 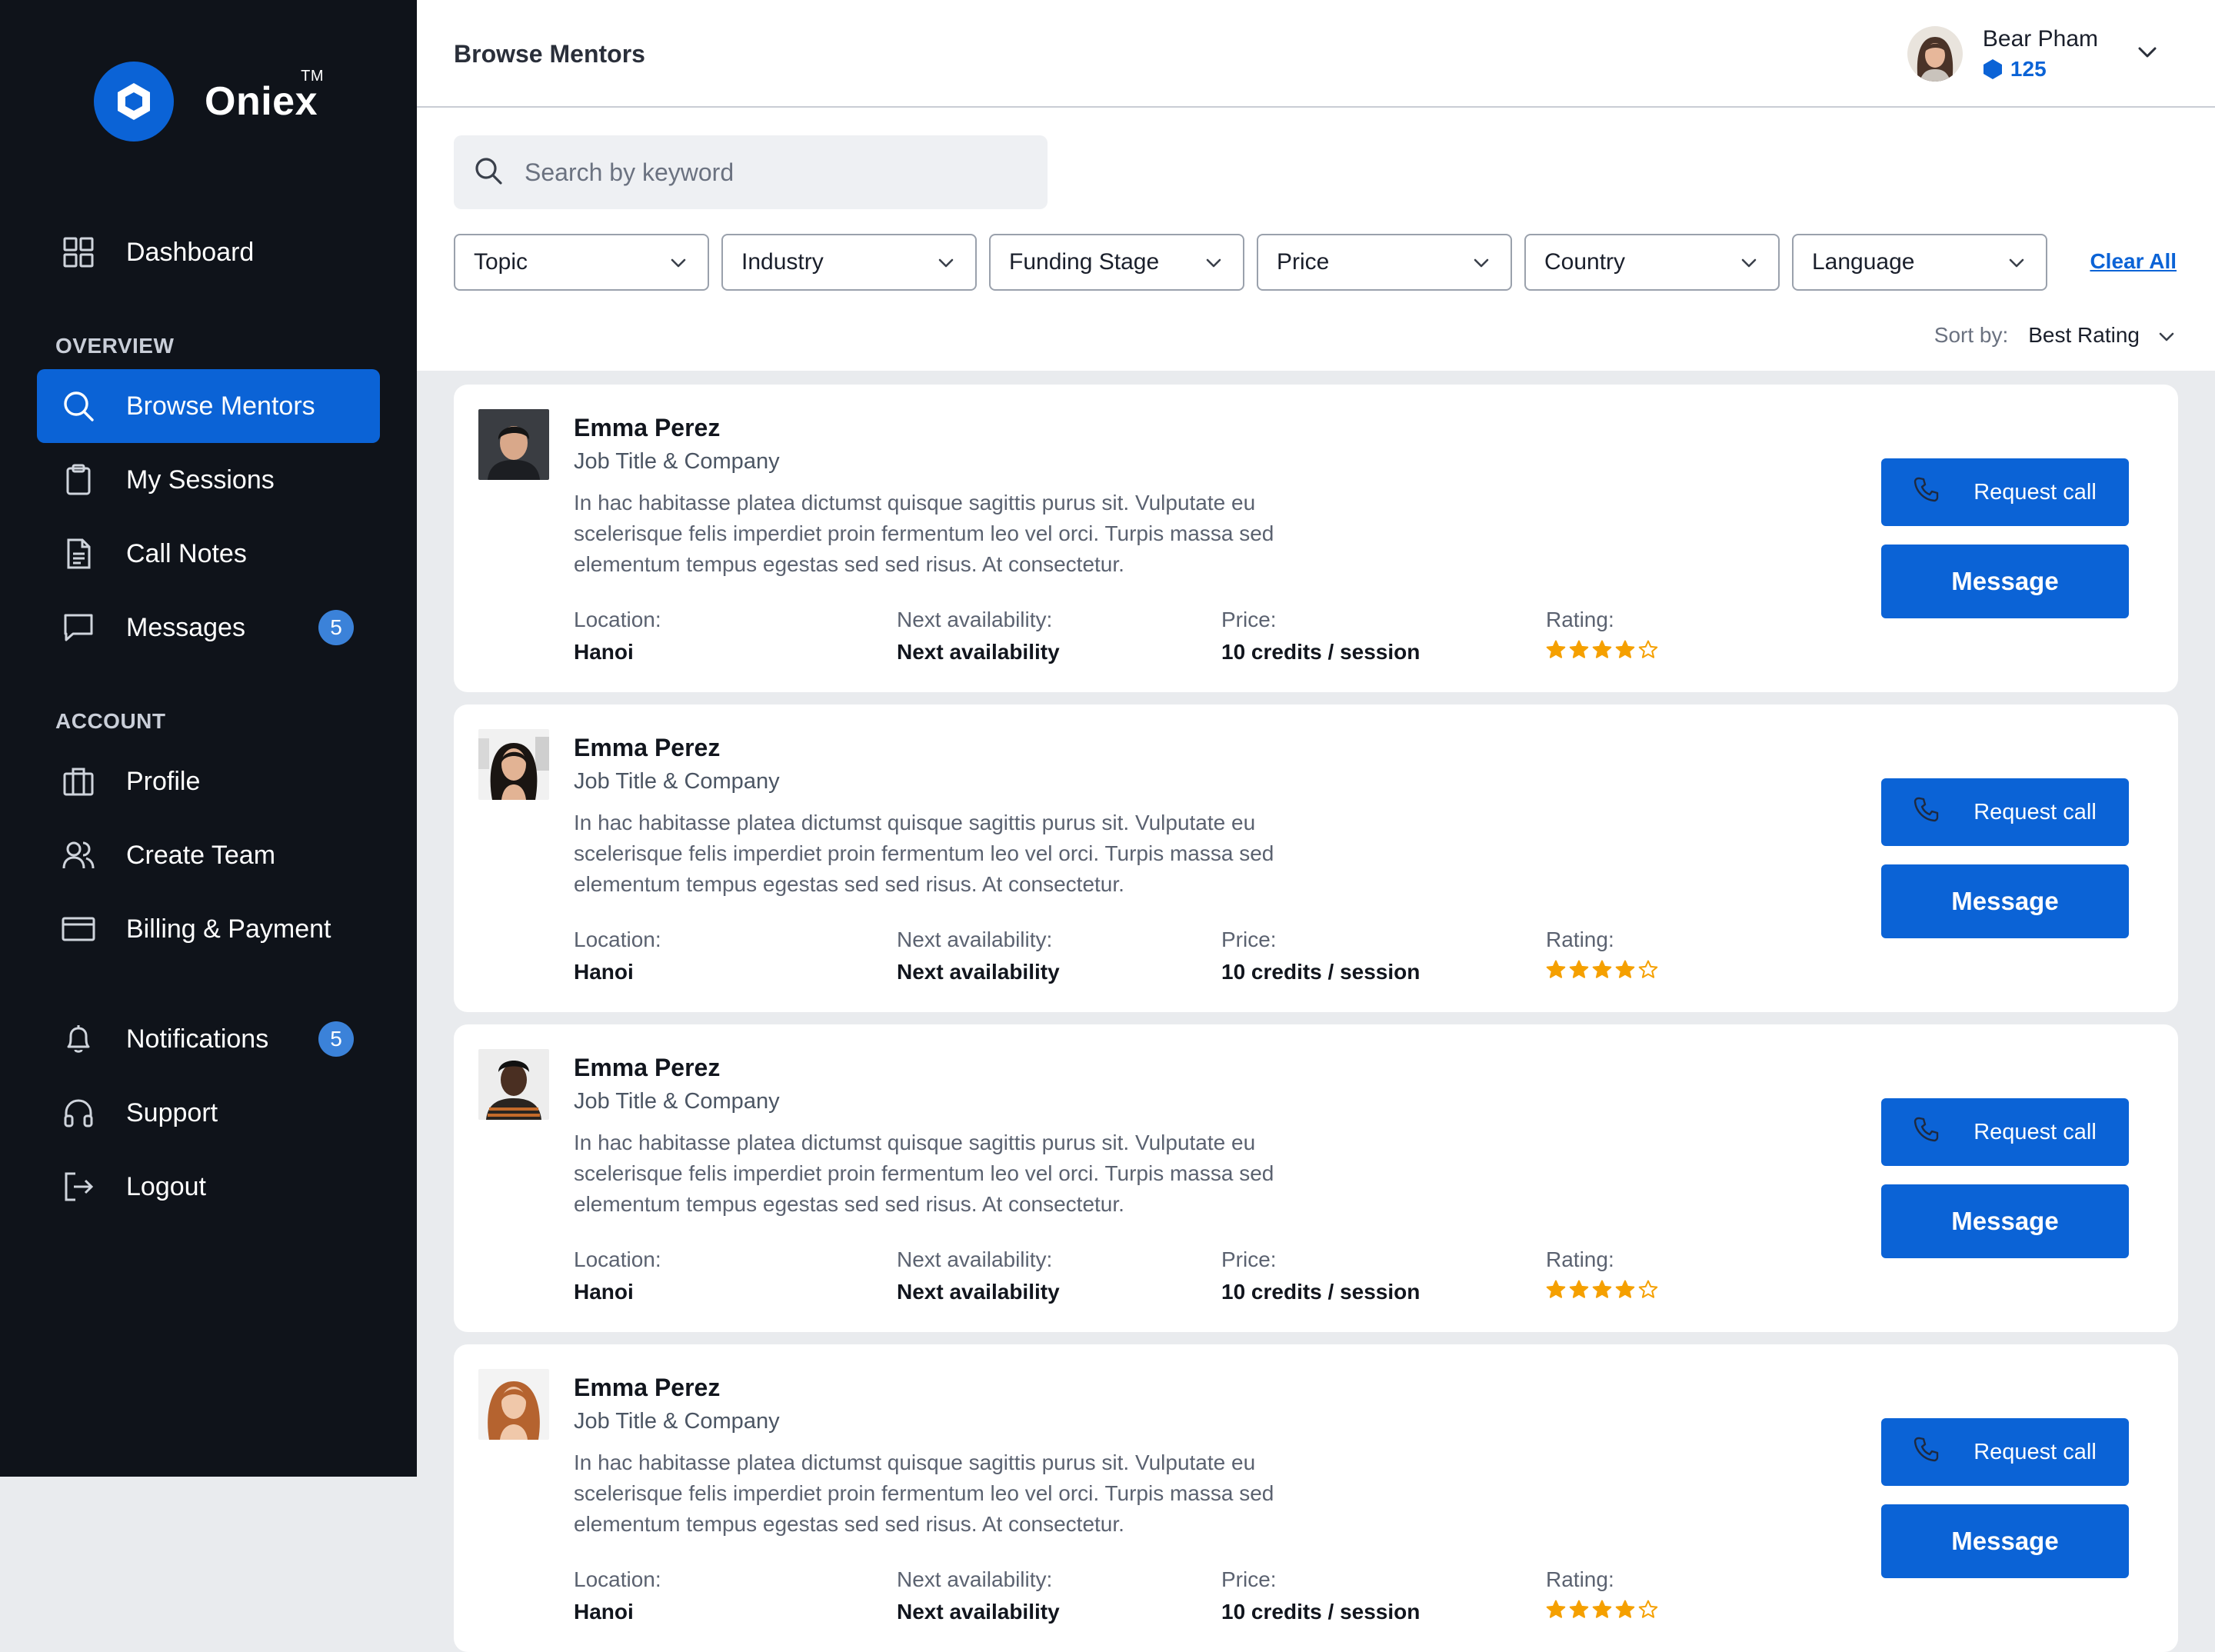 What do you see at coordinates (2084, 335) in the screenshot?
I see `sort-value: Best Rating` at bounding box center [2084, 335].